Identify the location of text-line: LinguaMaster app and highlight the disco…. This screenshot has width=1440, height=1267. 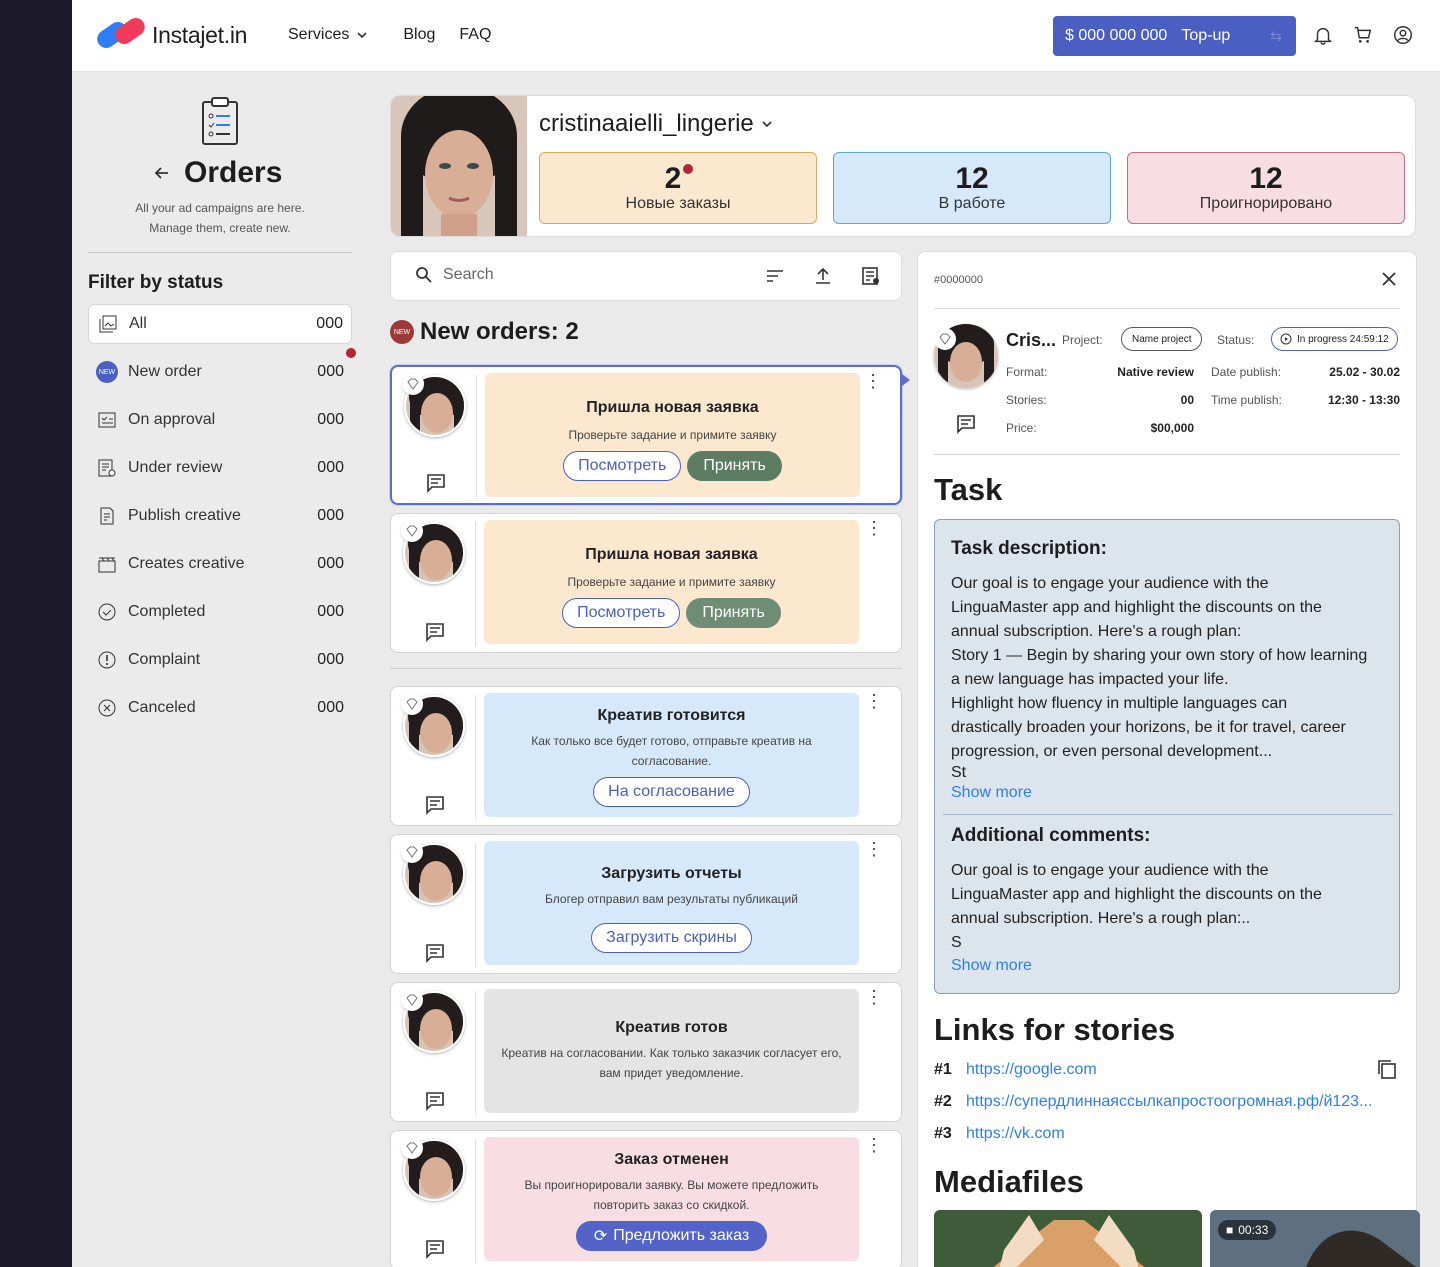
(1136, 894).